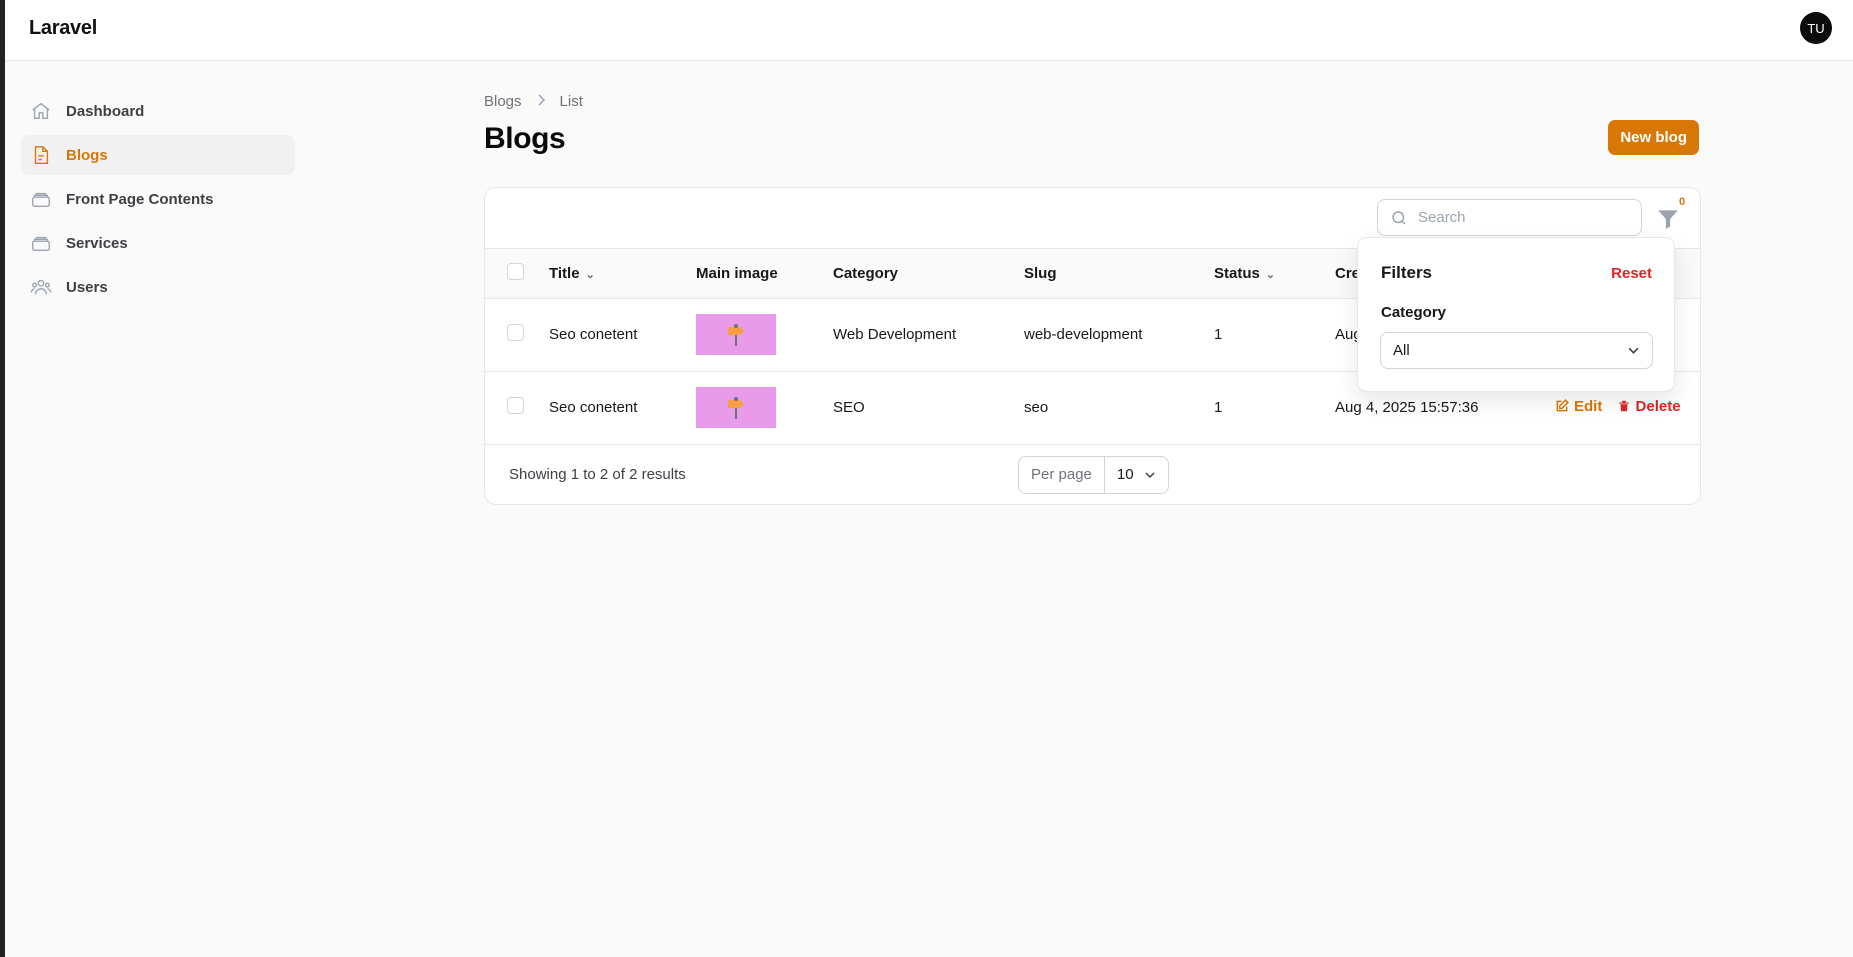 Image resolution: width=1853 pixels, height=957 pixels. What do you see at coordinates (63, 28) in the screenshot?
I see `brand-logo: Laravel` at bounding box center [63, 28].